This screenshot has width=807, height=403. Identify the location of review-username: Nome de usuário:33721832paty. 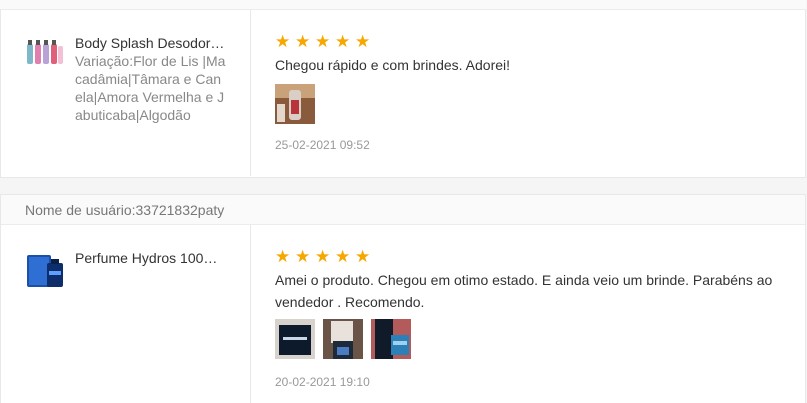
(403, 210).